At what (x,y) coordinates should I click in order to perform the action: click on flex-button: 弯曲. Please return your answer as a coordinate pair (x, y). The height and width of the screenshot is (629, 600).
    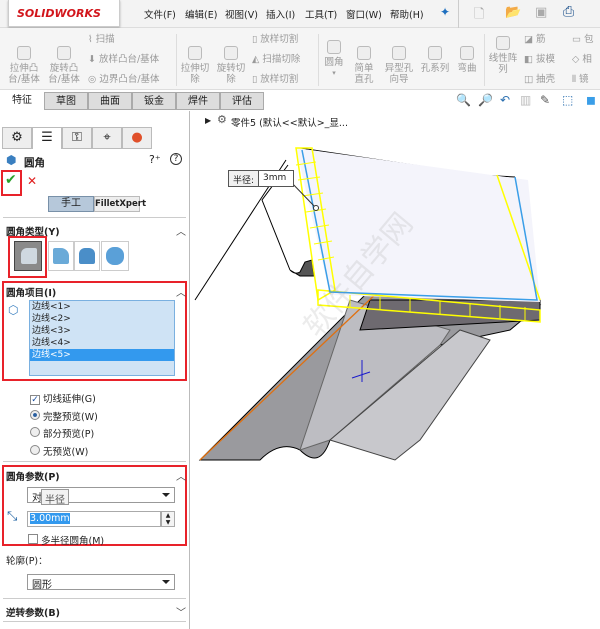
    Looking at the image, I should click on (467, 60).